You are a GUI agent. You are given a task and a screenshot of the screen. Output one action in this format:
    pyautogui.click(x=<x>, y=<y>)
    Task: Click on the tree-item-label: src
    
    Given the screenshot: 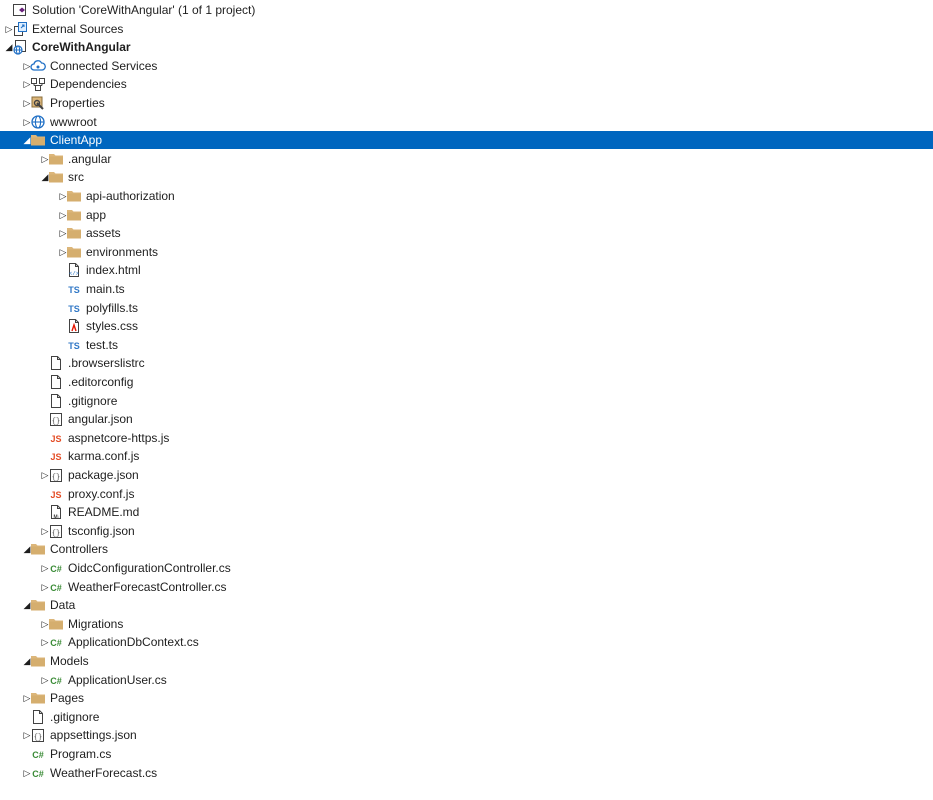 What is the action you would take?
    pyautogui.click(x=76, y=177)
    